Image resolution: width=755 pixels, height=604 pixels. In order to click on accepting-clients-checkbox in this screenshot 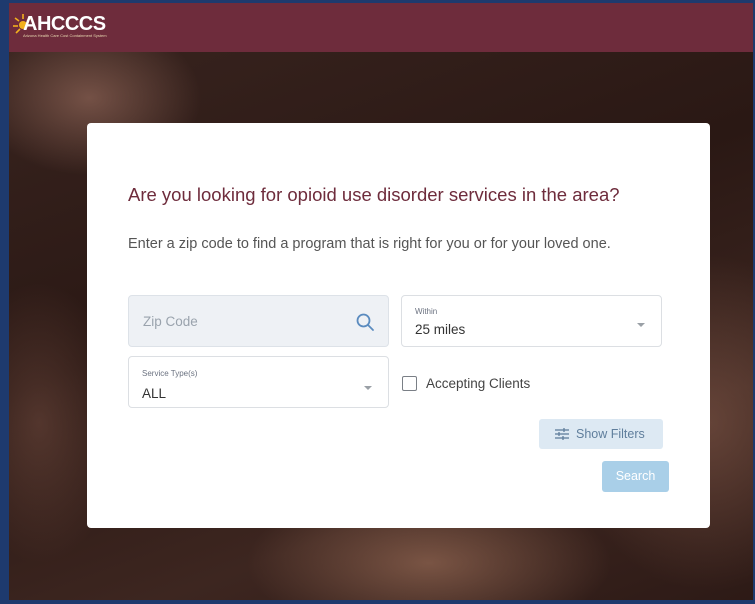, I will do `click(409, 383)`.